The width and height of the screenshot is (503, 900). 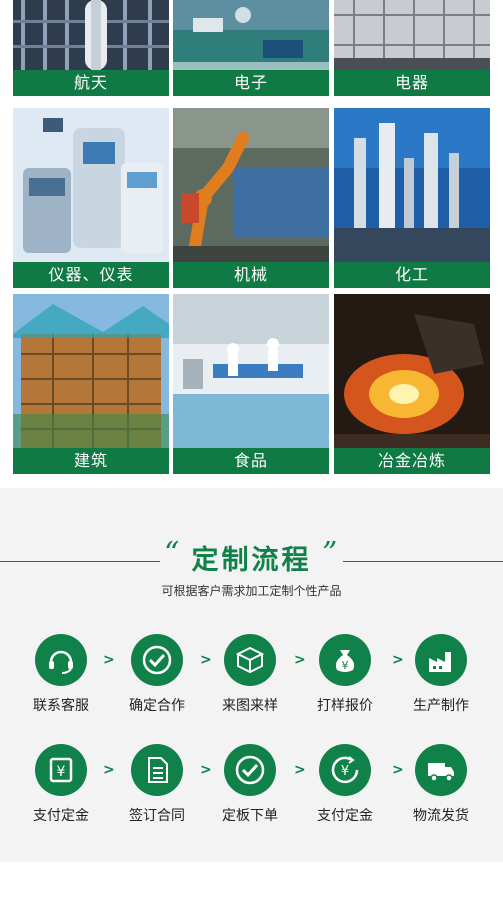 I want to click on industry-label: 化工, so click(x=412, y=275).